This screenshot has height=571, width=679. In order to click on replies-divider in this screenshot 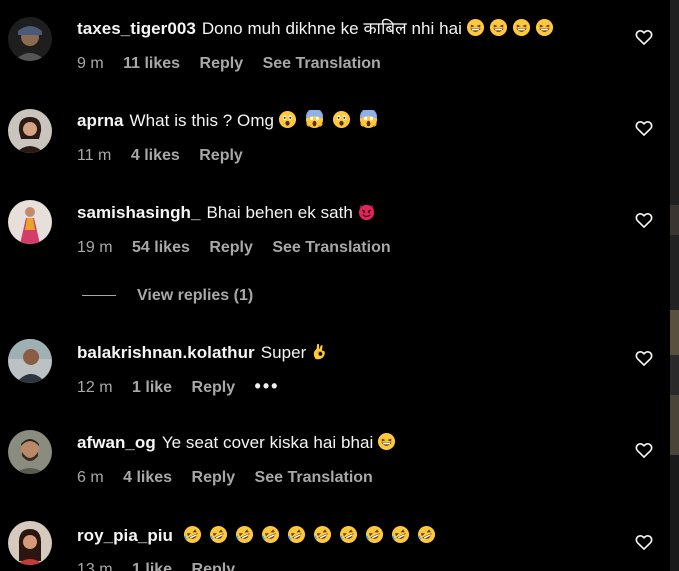, I will do `click(99, 296)`.